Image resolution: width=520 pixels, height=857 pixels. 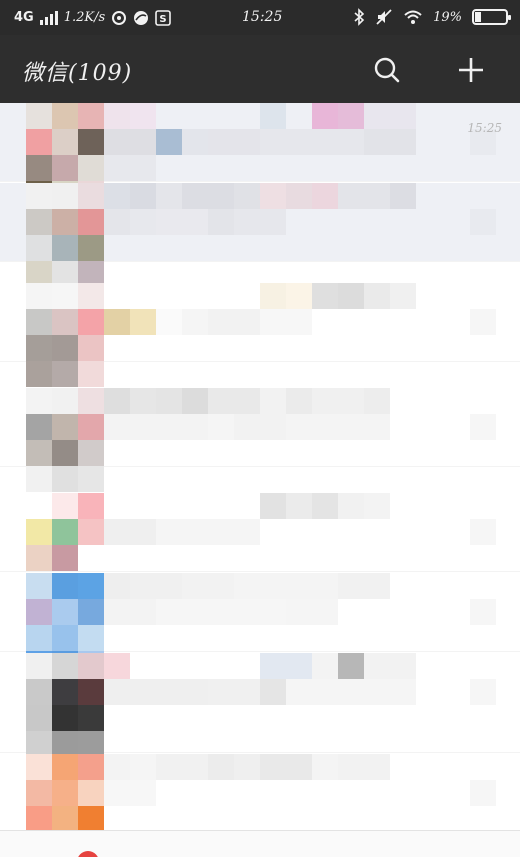 What do you see at coordinates (77, 73) in the screenshot?
I see `app-title: 微信(109)` at bounding box center [77, 73].